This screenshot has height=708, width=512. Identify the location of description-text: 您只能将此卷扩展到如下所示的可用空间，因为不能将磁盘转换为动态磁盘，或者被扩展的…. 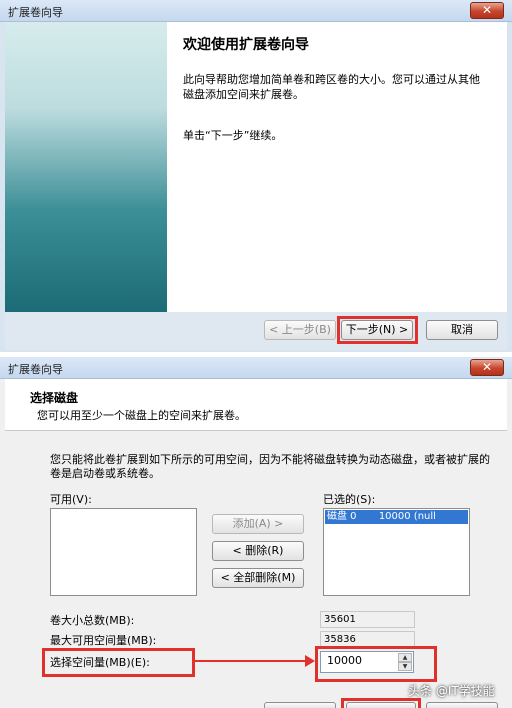
(270, 466).